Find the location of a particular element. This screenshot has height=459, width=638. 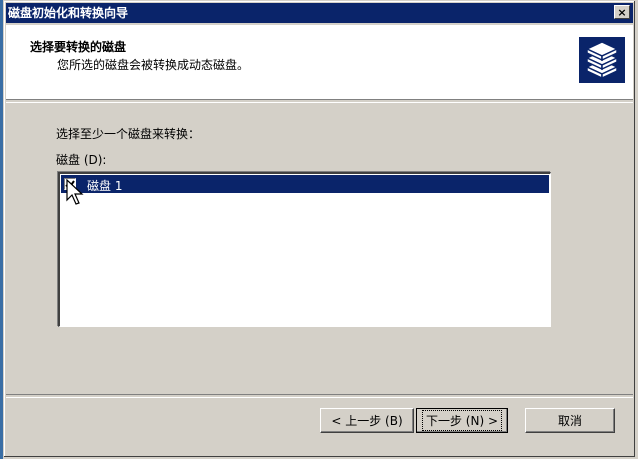

close-button: × is located at coordinates (622, 12).